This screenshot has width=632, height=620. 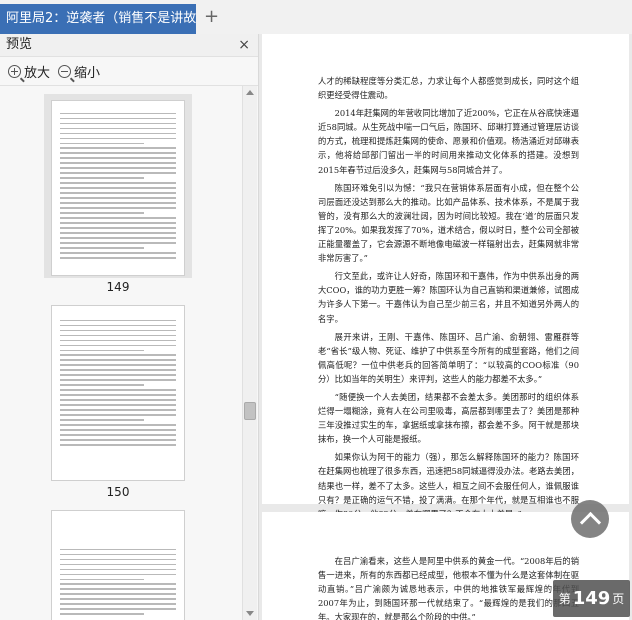 I want to click on page-suffix: 页, so click(x=618, y=599).